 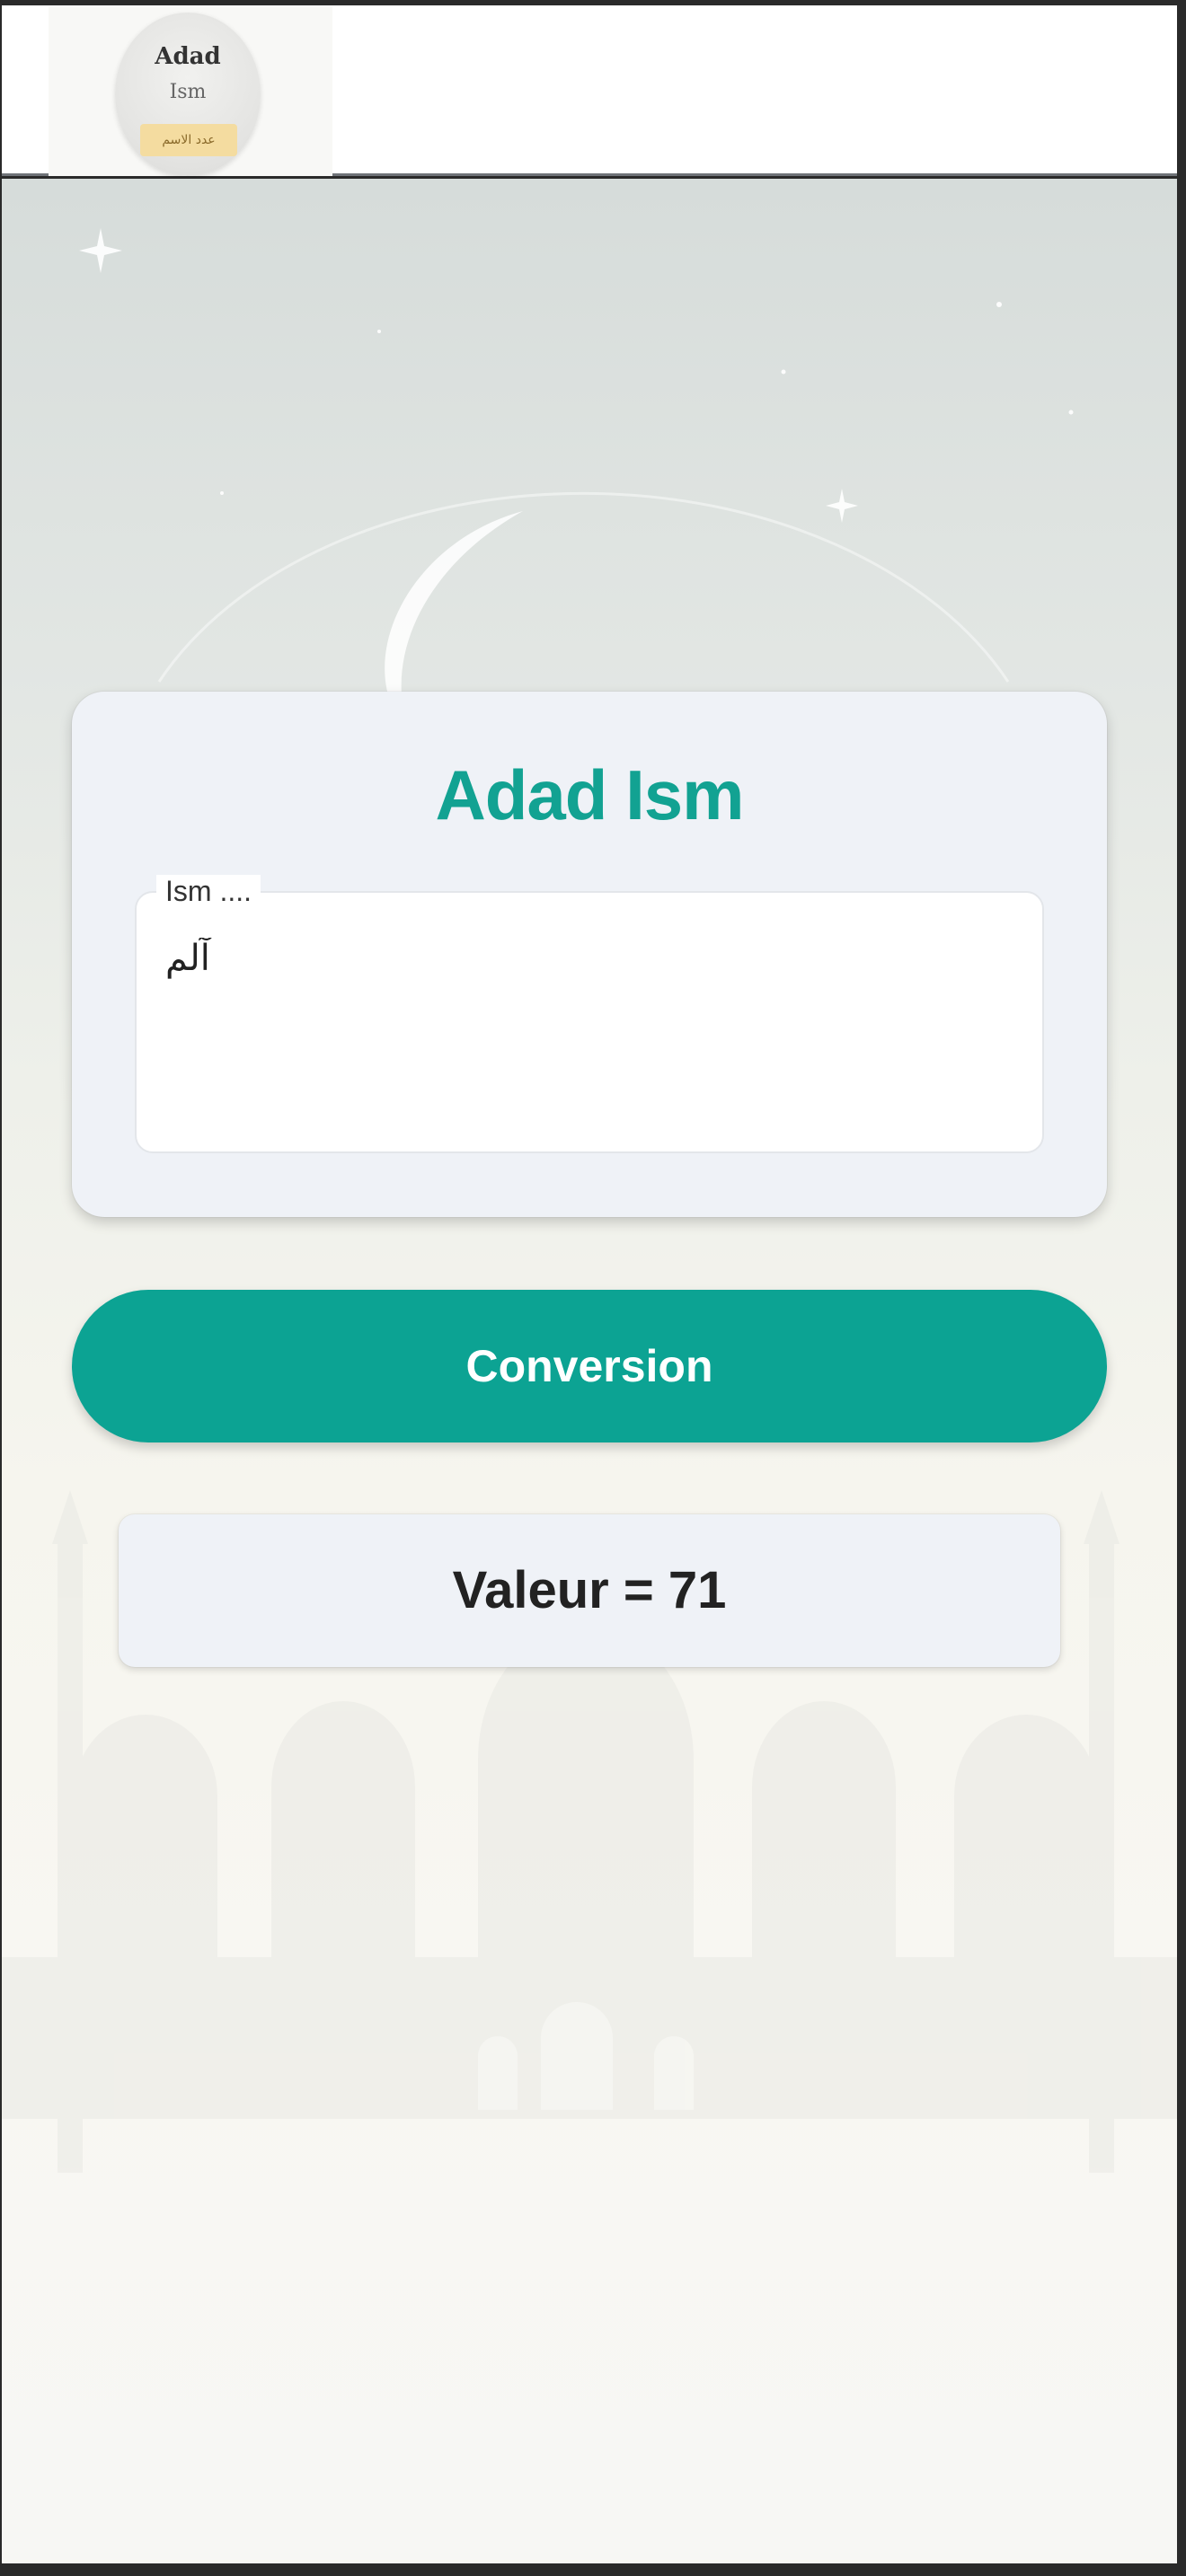 I want to click on logo-subtitle: Ism, so click(x=188, y=92).